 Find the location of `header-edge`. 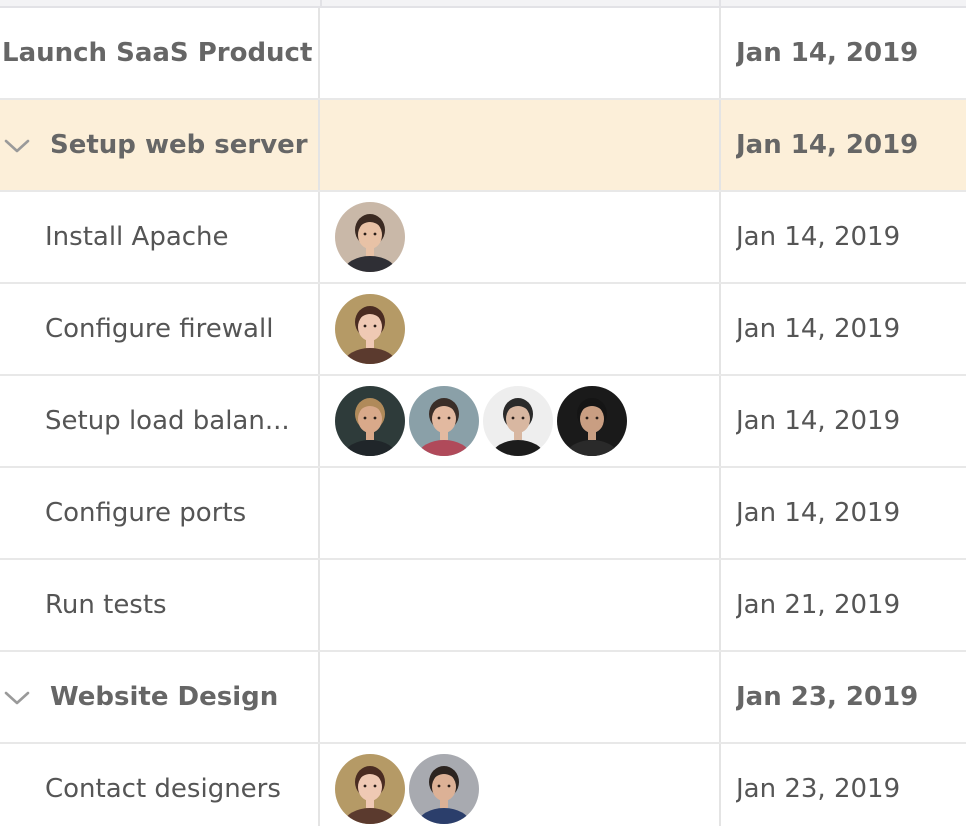

header-edge is located at coordinates (483, 4).